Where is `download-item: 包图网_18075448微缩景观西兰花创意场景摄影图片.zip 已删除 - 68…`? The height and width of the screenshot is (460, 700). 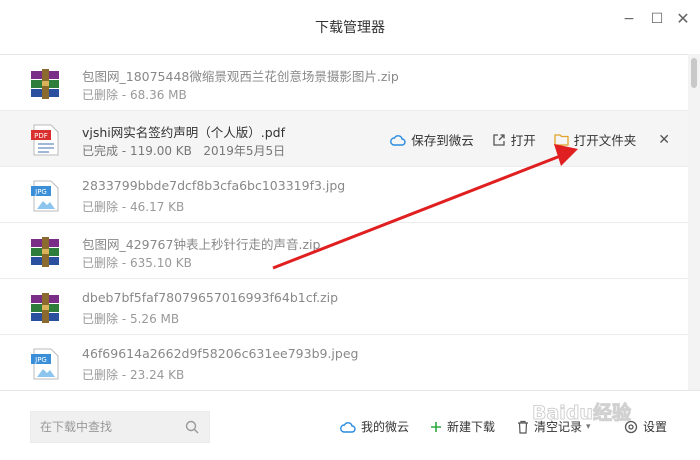
download-item: 包图网_18075448微缩景观西兰花创意场景摄影图片.zip 已删除 - 68… is located at coordinates (344, 83).